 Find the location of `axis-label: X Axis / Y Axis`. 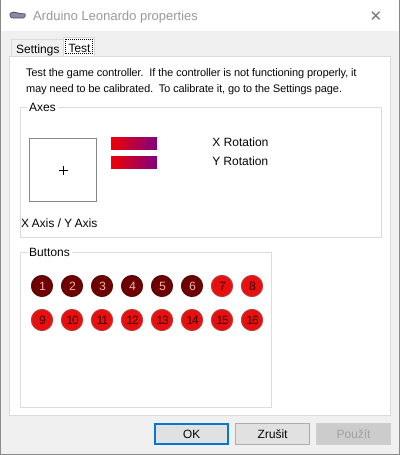

axis-label: X Axis / Y Axis is located at coordinates (59, 223).